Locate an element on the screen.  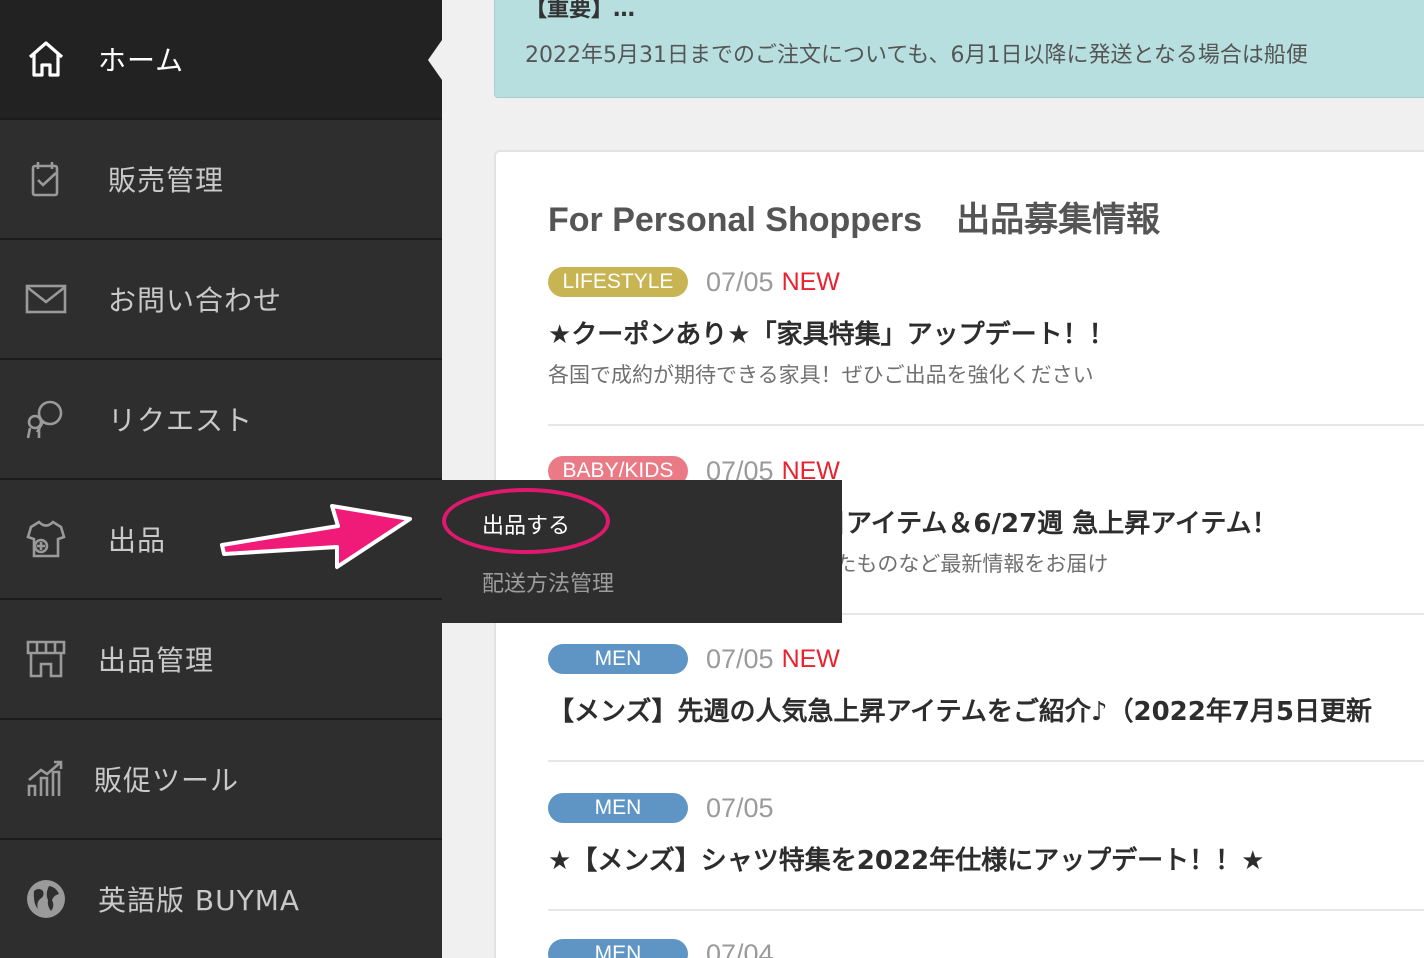
shirt-plus-icon is located at coordinates (46, 539).